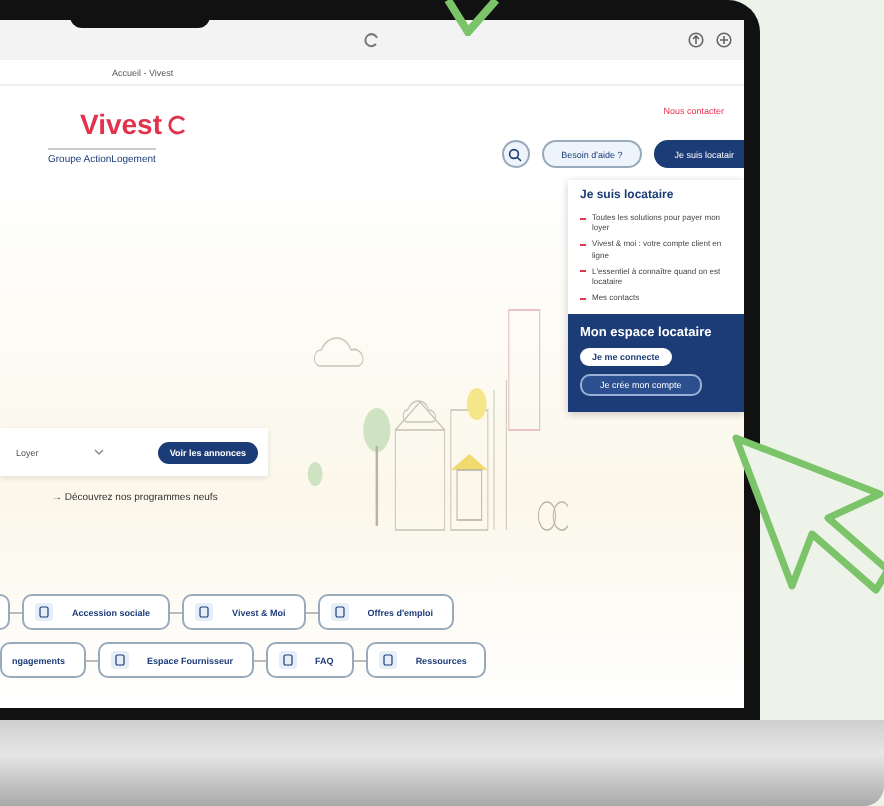 The height and width of the screenshot is (806, 884). I want to click on logo-wordmark: Vivest, so click(121, 124).